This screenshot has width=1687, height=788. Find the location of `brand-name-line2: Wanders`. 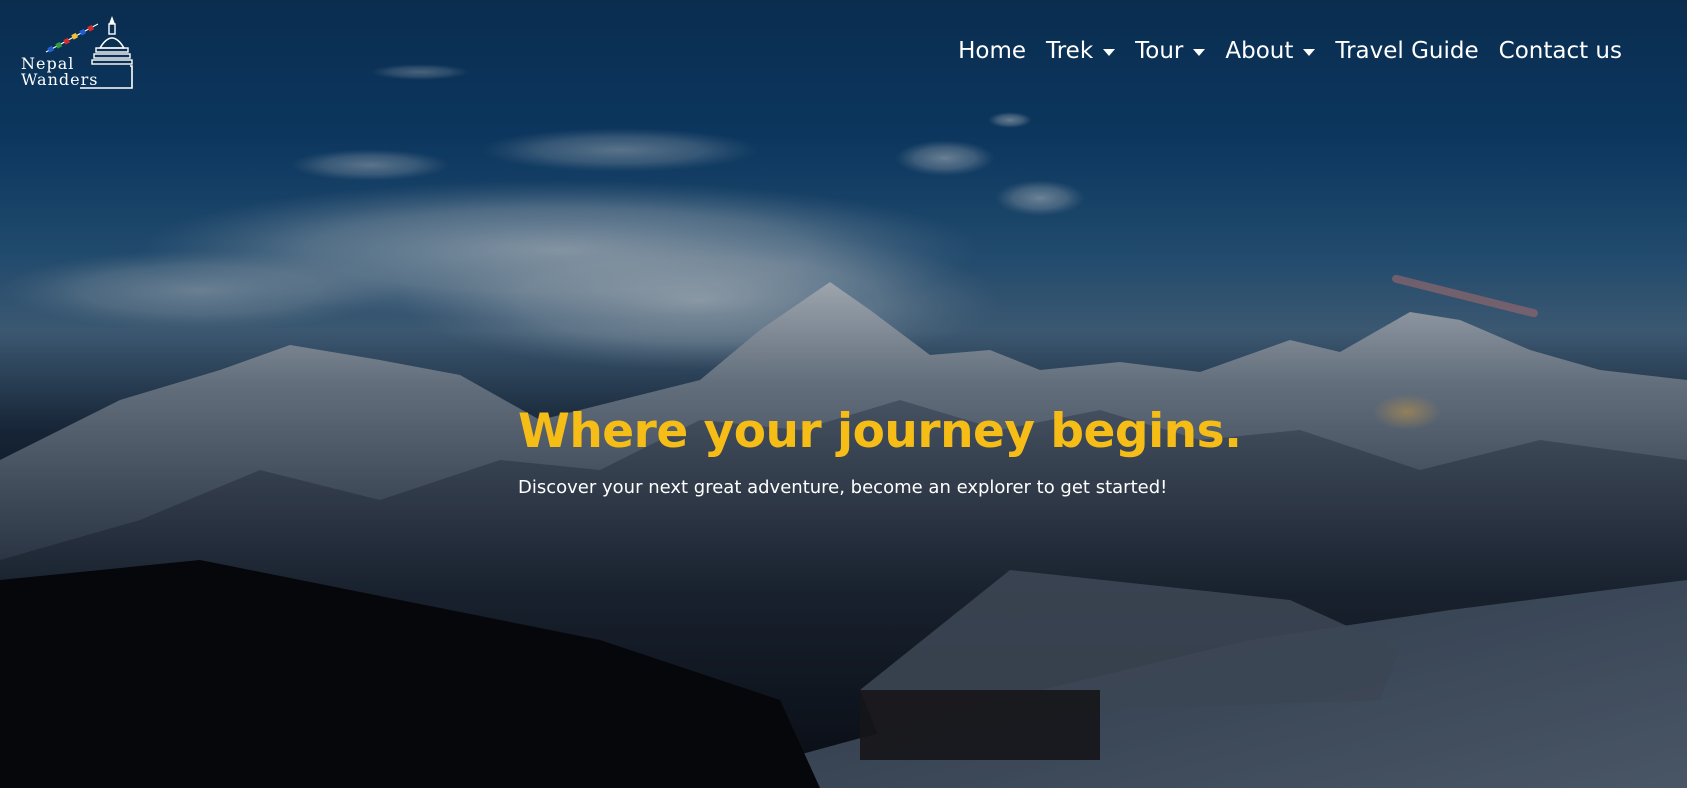

brand-name-line2: Wanders is located at coordinates (60, 79).